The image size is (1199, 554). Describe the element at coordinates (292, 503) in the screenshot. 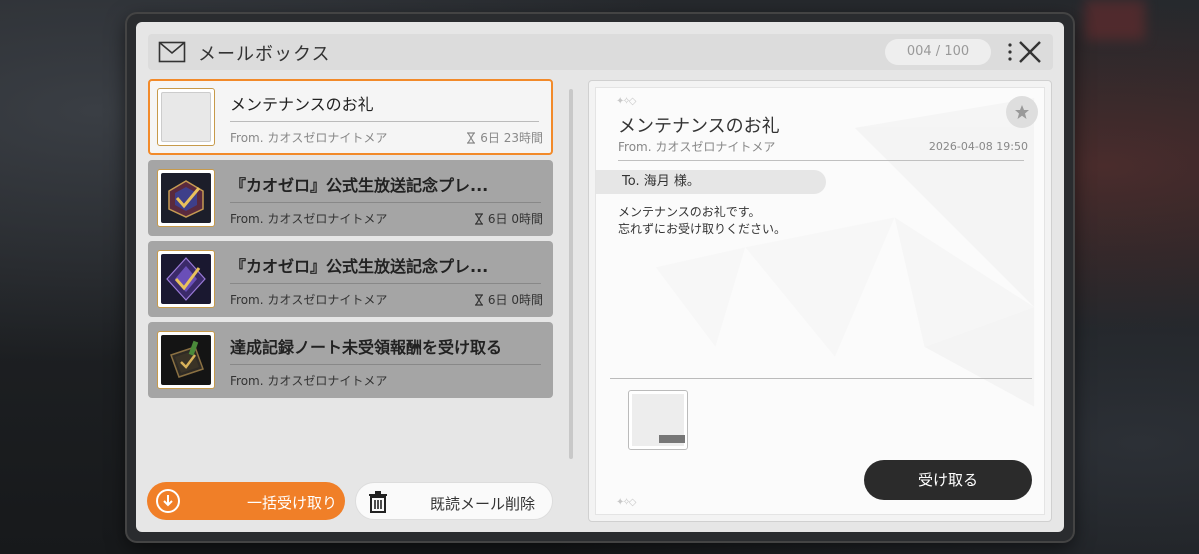

I see `bulk-receive-label: 一括受け取り` at that location.